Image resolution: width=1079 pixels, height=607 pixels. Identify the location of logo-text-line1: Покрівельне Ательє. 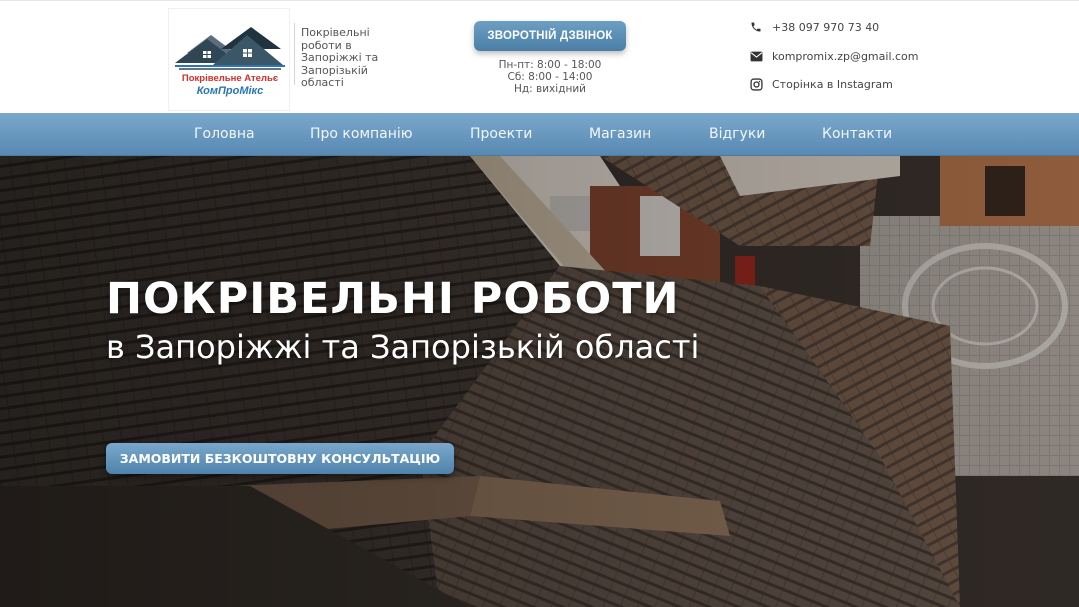
(230, 78).